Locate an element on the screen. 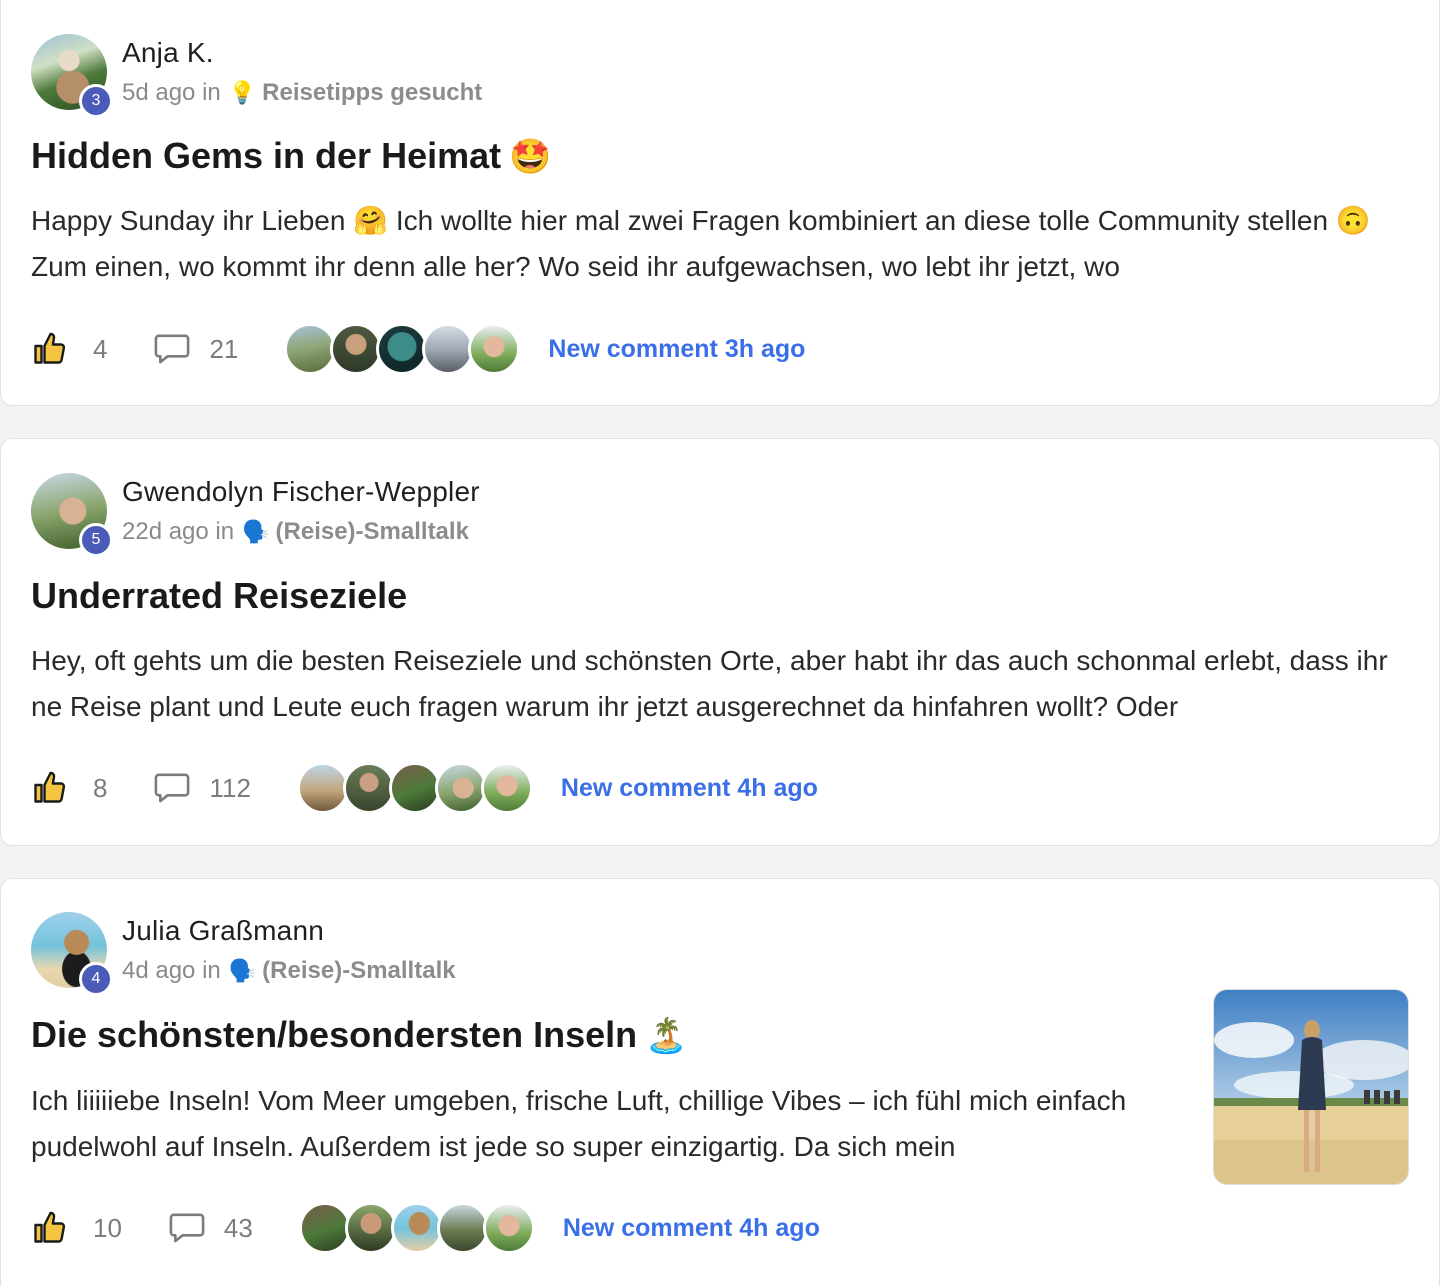 The height and width of the screenshot is (1286, 1440). post-time: 4d ago in is located at coordinates (171, 970).